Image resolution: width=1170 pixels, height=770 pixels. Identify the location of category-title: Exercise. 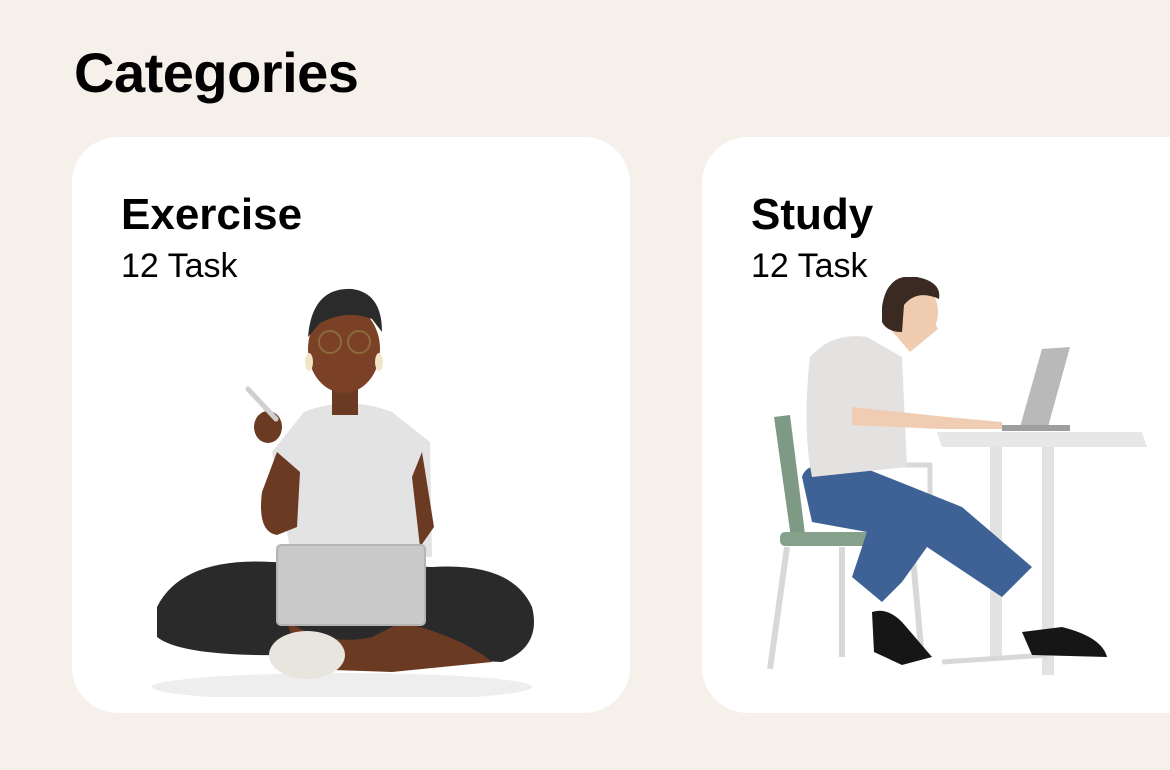
(212, 214).